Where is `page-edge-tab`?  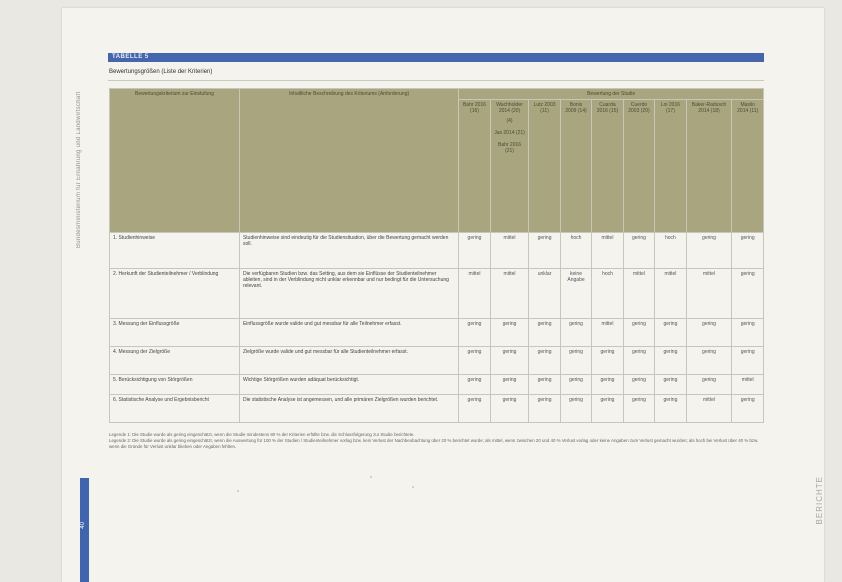 page-edge-tab is located at coordinates (84, 530).